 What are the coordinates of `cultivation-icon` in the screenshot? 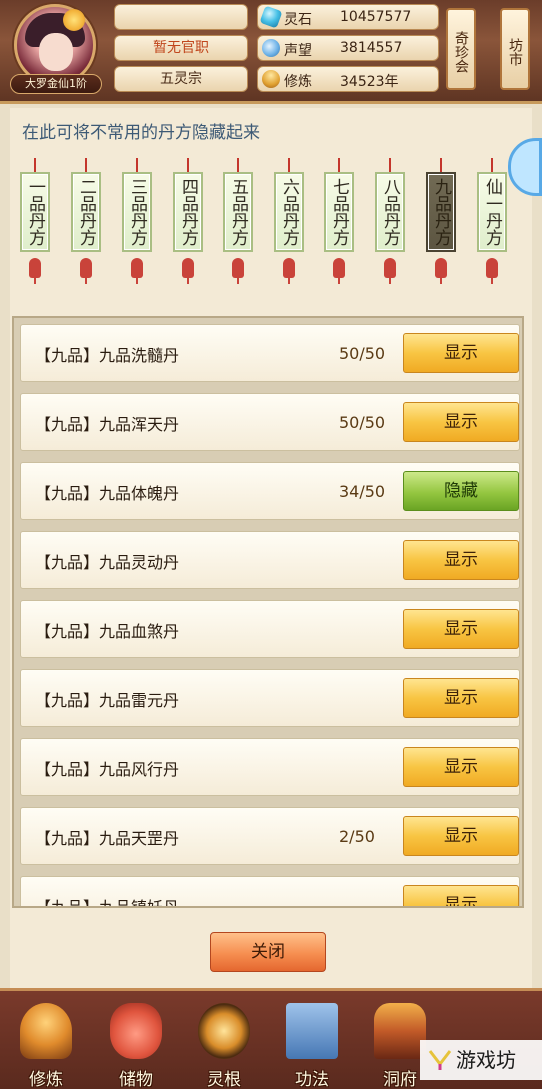 It's located at (271, 79).